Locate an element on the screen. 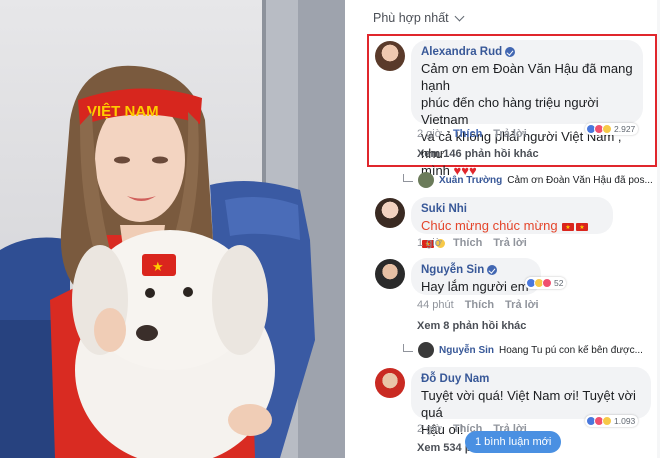 The height and width of the screenshot is (458, 660). comment-text: Hay lắm người em is located at coordinates (475, 286).